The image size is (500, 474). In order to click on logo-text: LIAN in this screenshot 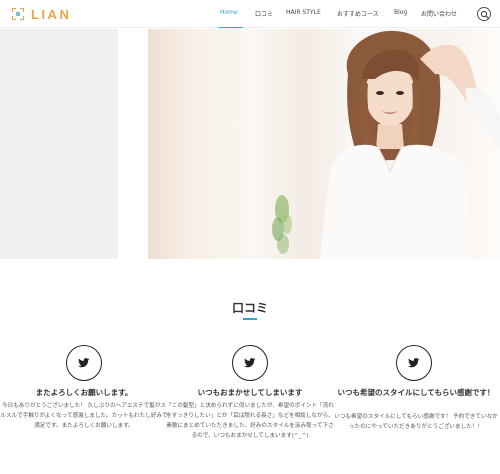, I will do `click(51, 14)`.